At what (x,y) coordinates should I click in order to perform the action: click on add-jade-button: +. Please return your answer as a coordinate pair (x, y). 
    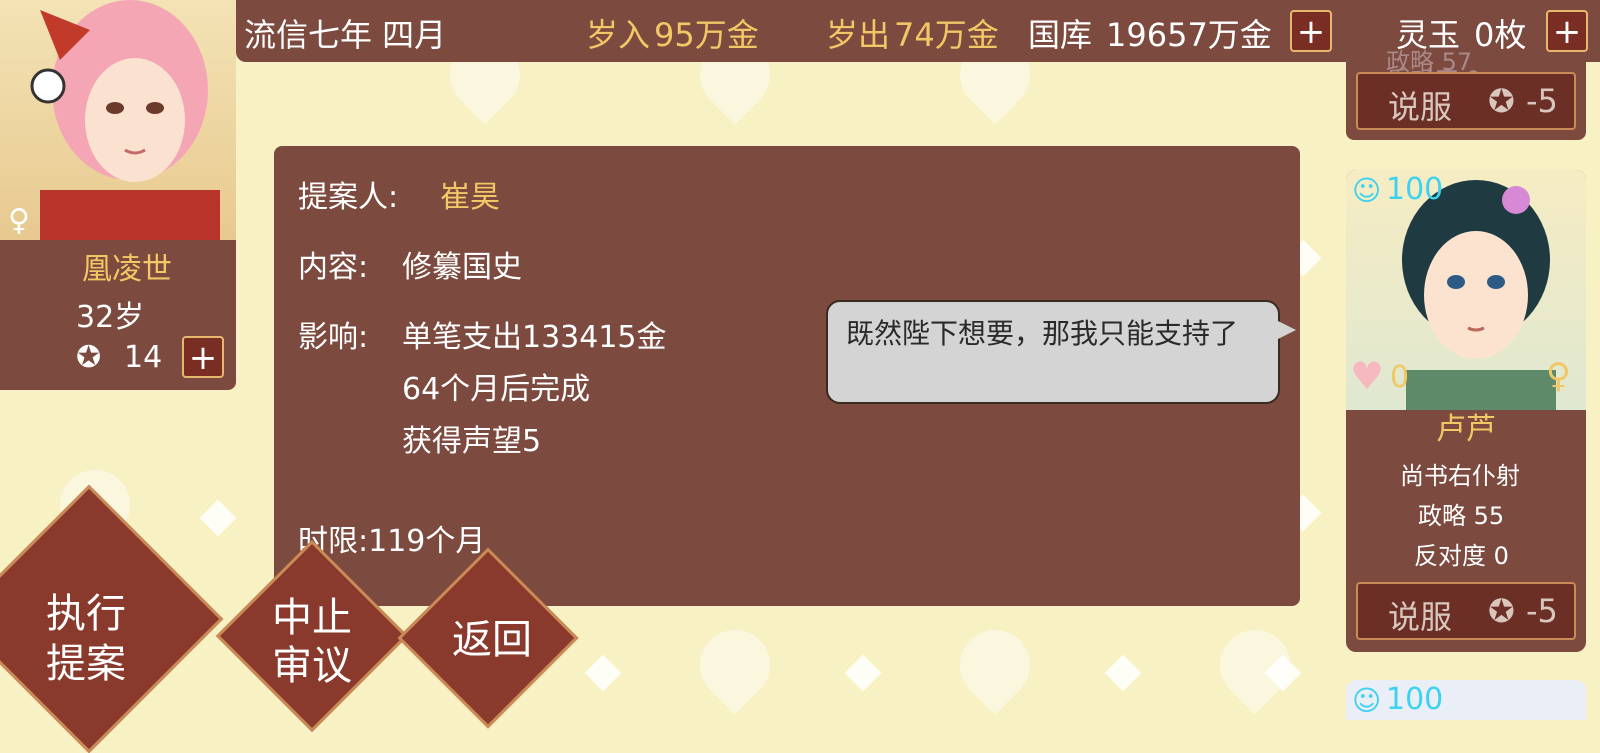
    Looking at the image, I should click on (1567, 31).